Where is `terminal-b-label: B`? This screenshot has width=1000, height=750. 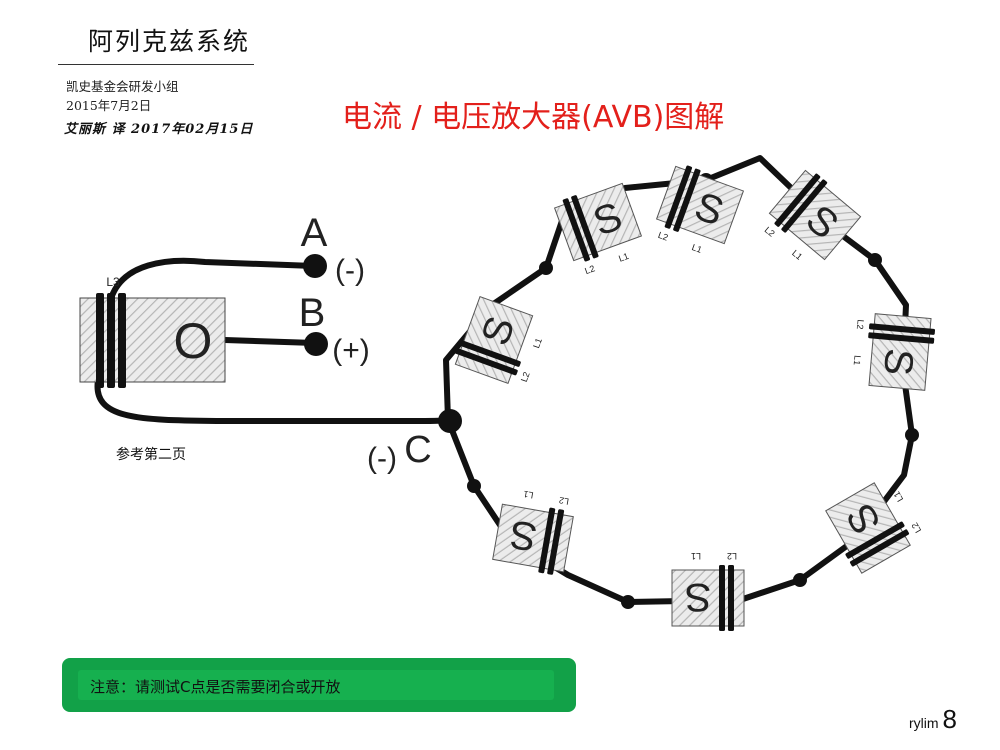
terminal-b-label: B is located at coordinates (312, 313).